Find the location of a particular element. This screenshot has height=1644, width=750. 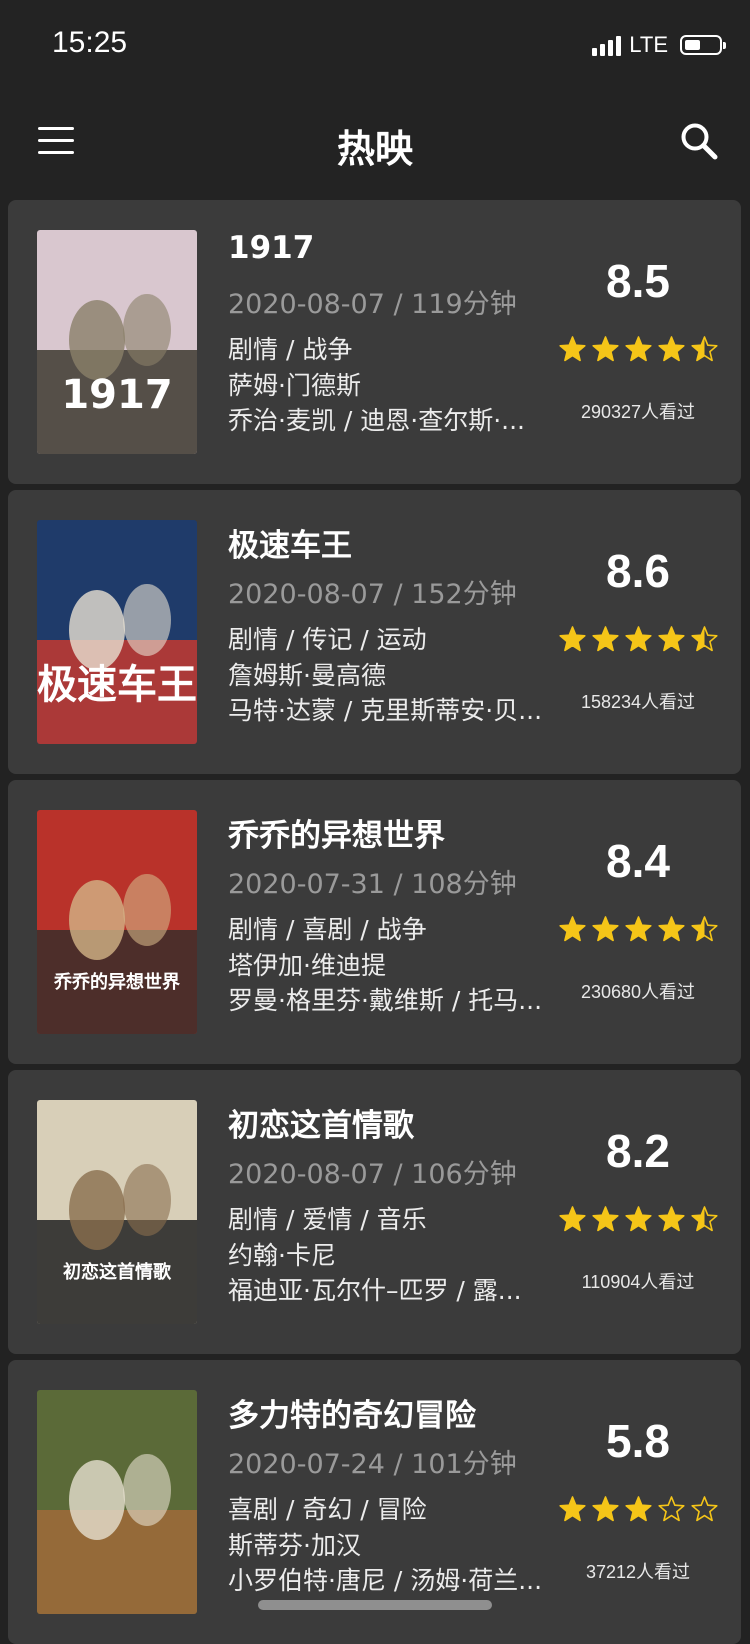

movie-director: 詹姆斯·曼高德 is located at coordinates (307, 675).